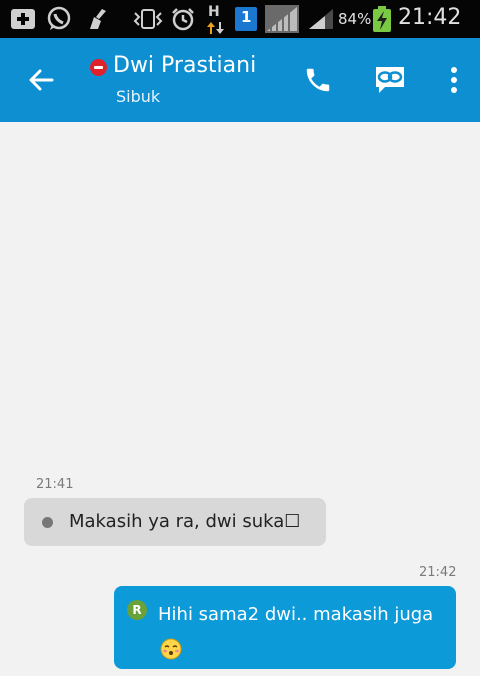 This screenshot has height=676, width=480. Describe the element at coordinates (382, 19) in the screenshot. I see `battery-charging-icon` at that location.